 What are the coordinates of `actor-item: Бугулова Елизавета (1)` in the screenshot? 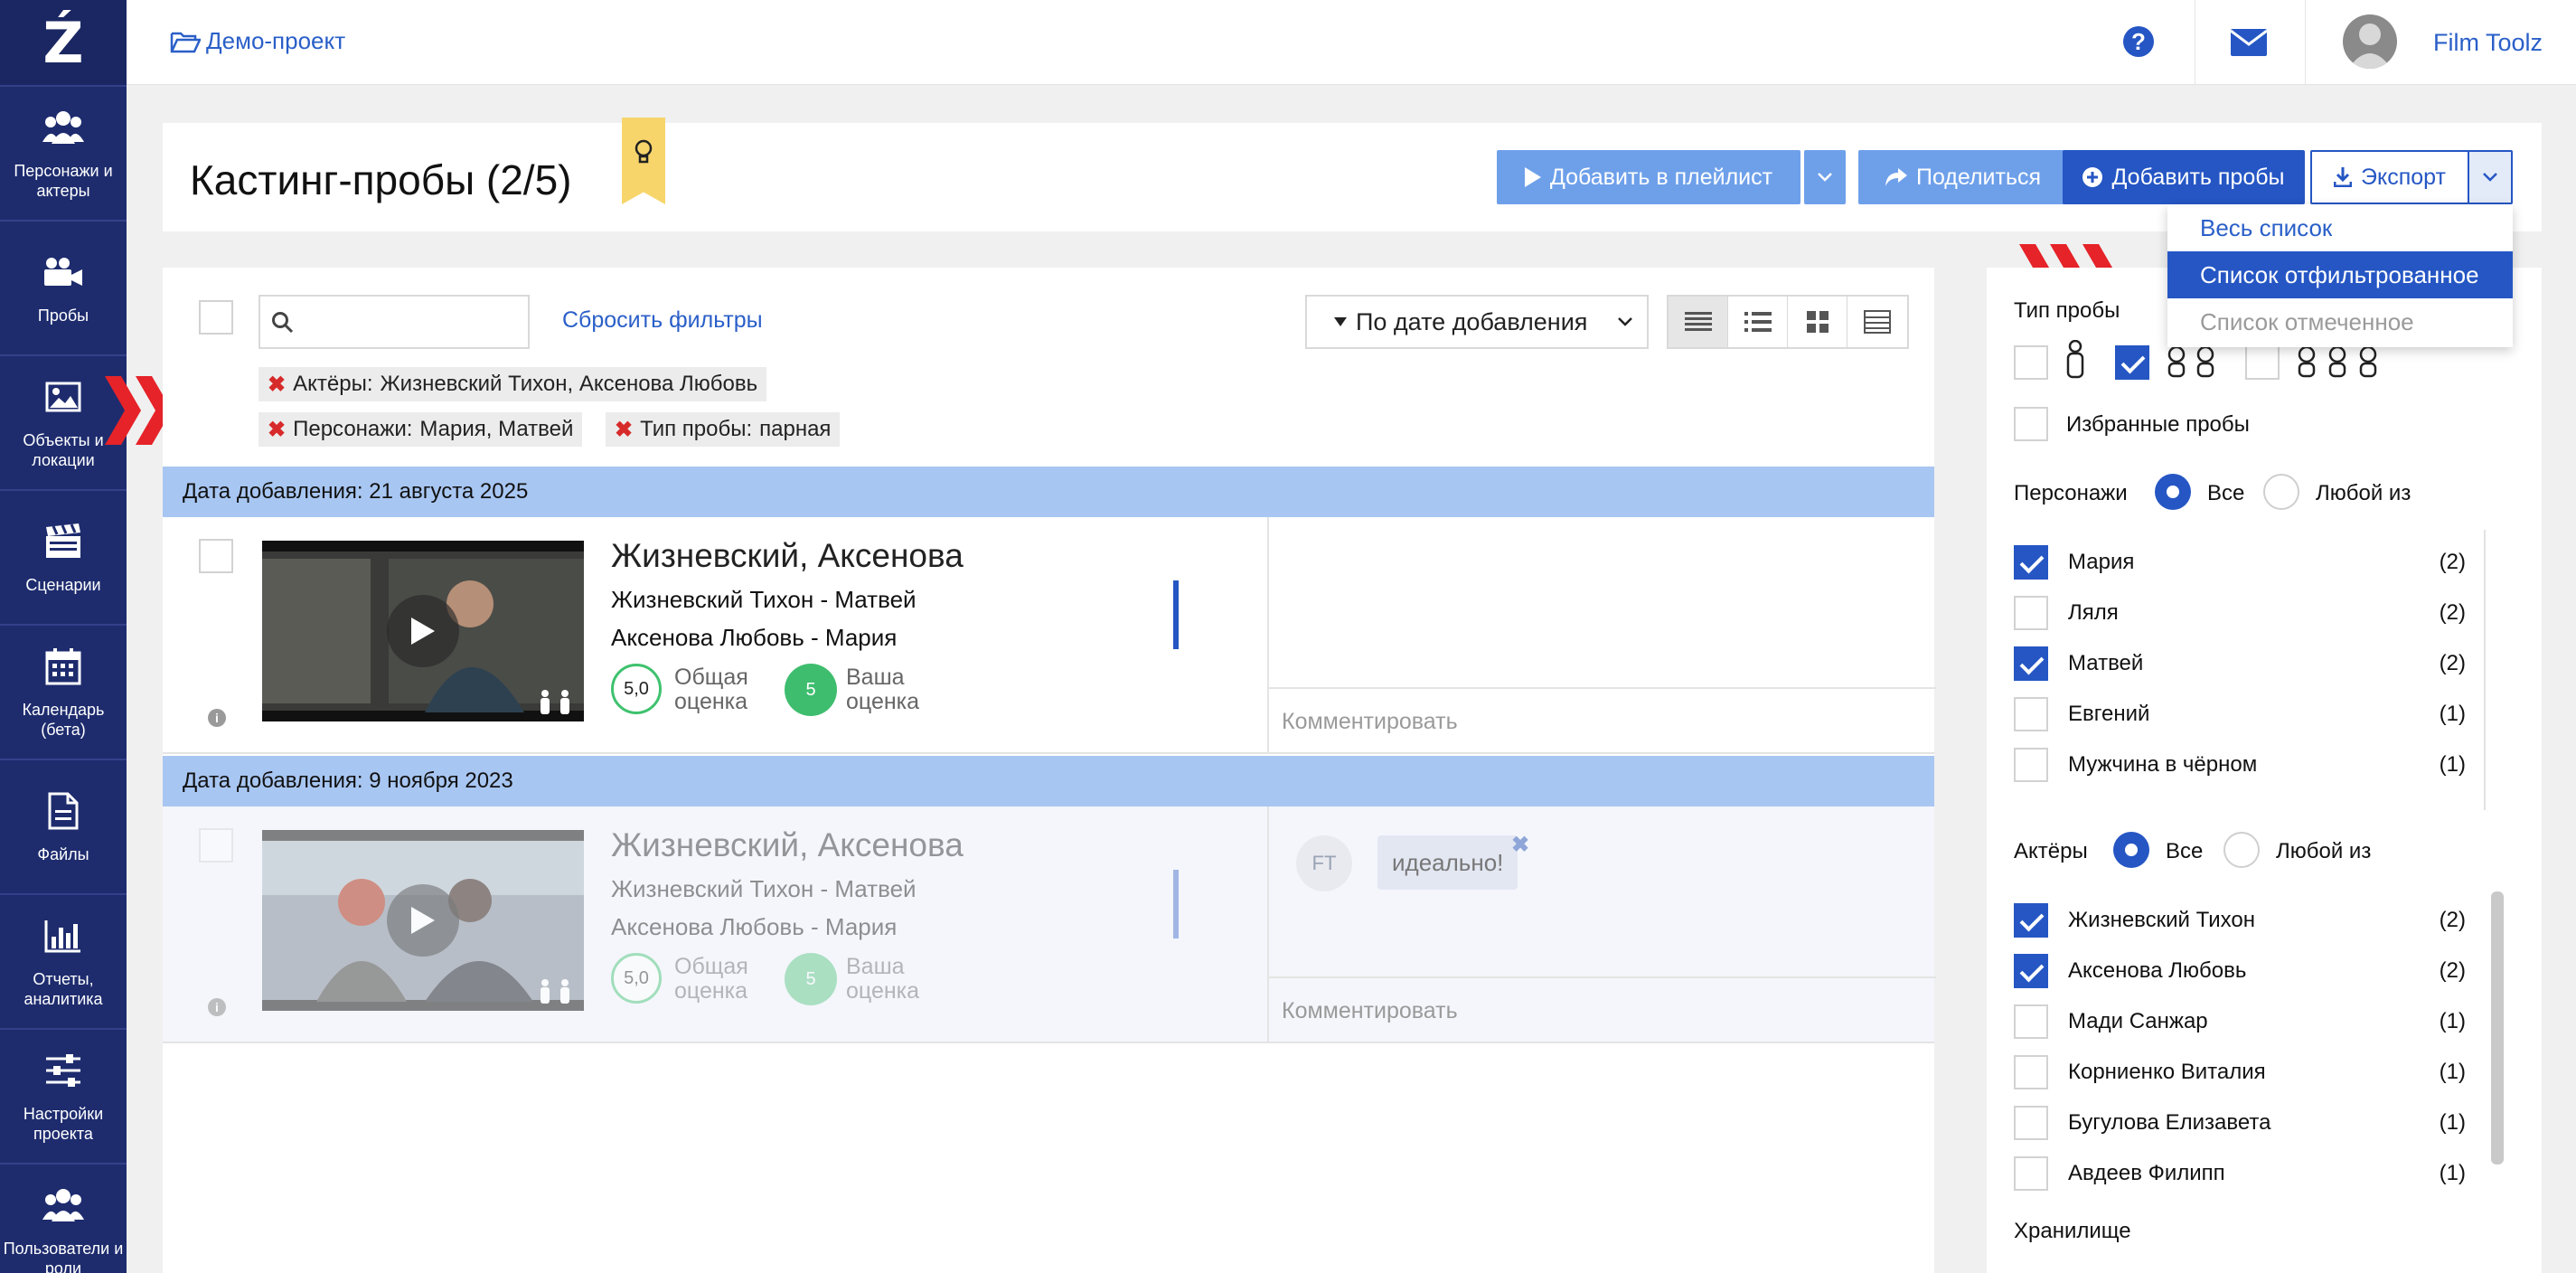 It's located at (2240, 1123).